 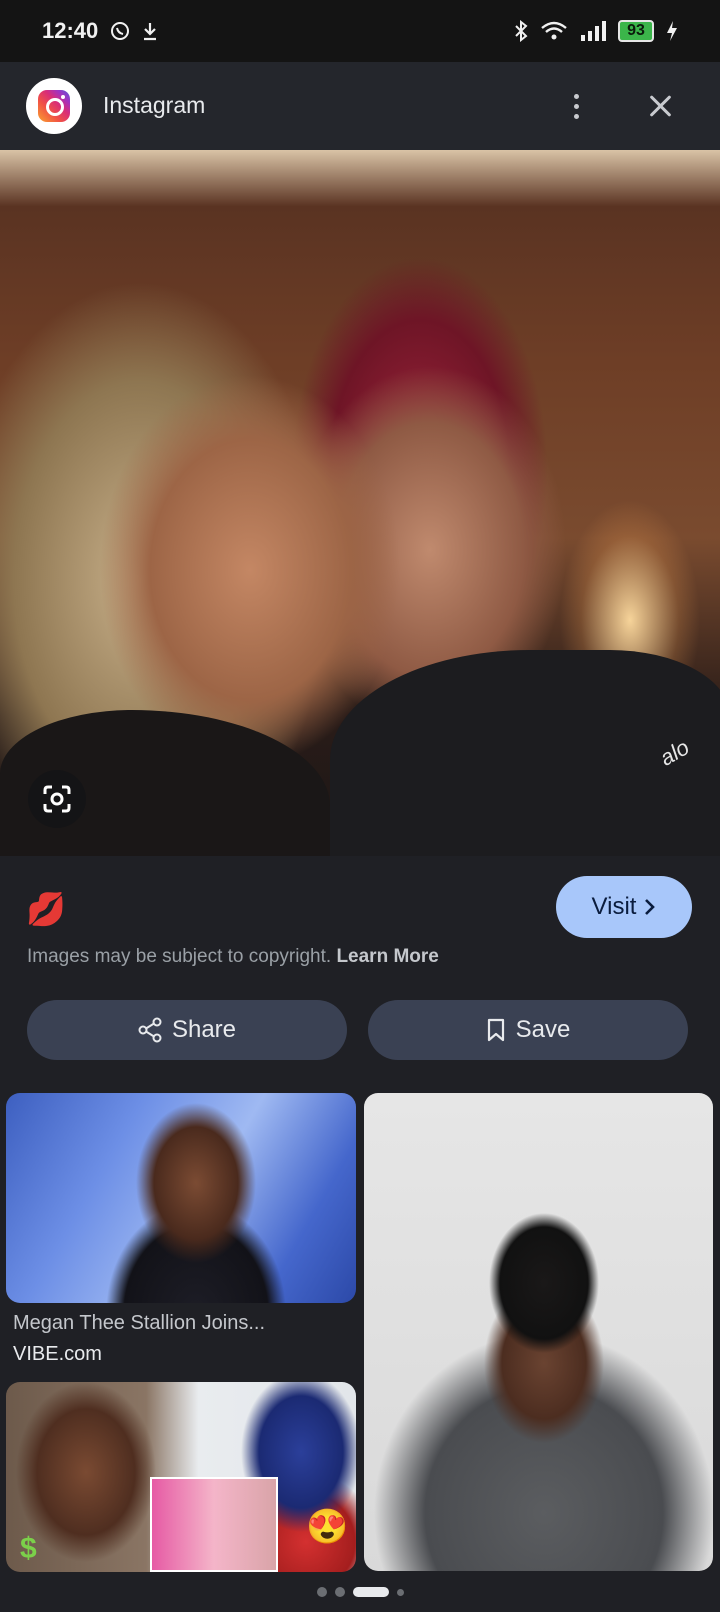 What do you see at coordinates (179, 956) in the screenshot?
I see `copyright-text: Images may be subject to copyright.` at bounding box center [179, 956].